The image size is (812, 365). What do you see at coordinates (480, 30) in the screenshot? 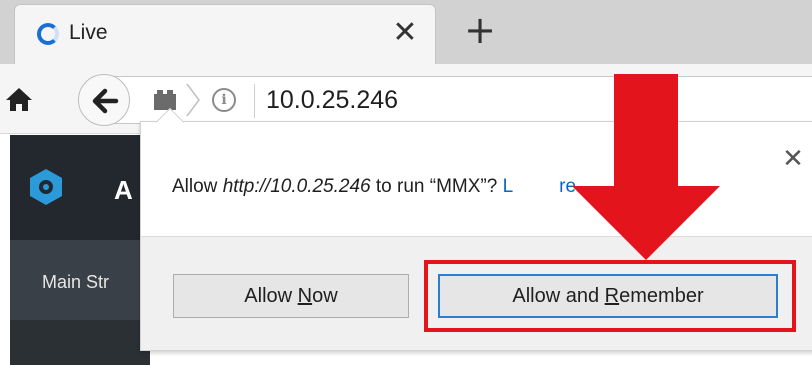
I see `new-tab-plus-icon: +` at bounding box center [480, 30].